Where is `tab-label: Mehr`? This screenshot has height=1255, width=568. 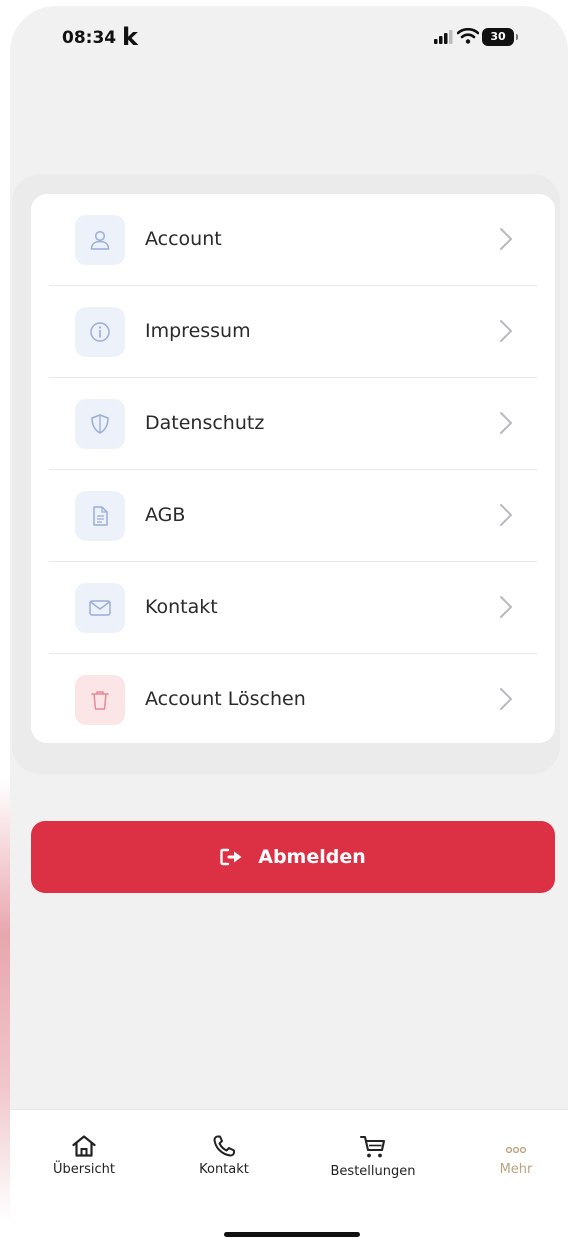 tab-label: Mehr is located at coordinates (516, 1169).